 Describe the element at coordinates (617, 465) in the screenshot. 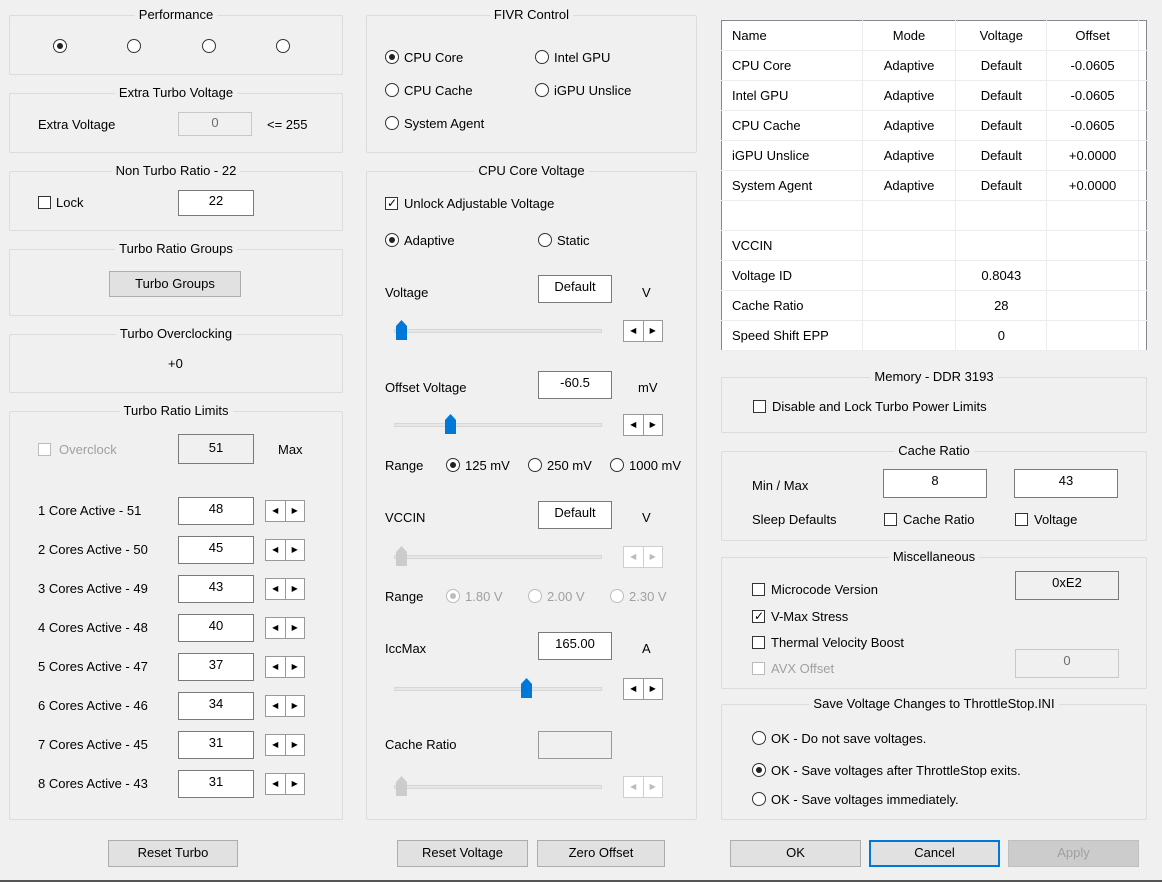

I see `range-1000mv-radio` at that location.